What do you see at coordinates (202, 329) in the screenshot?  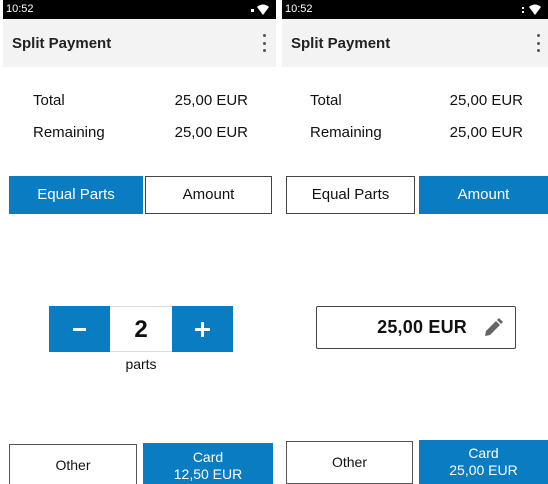 I see `increment-button` at bounding box center [202, 329].